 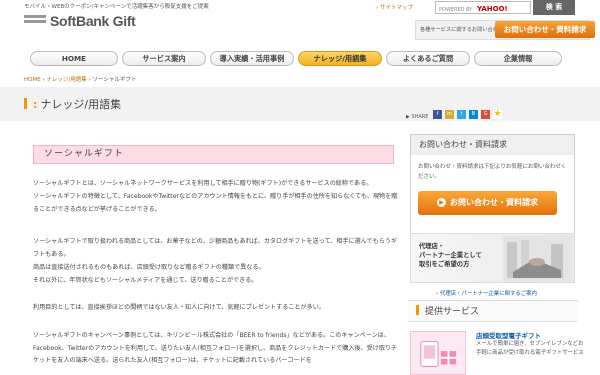 What do you see at coordinates (81, 104) in the screenshot?
I see `page-title-text: ナレッジ/用語集` at bounding box center [81, 104].